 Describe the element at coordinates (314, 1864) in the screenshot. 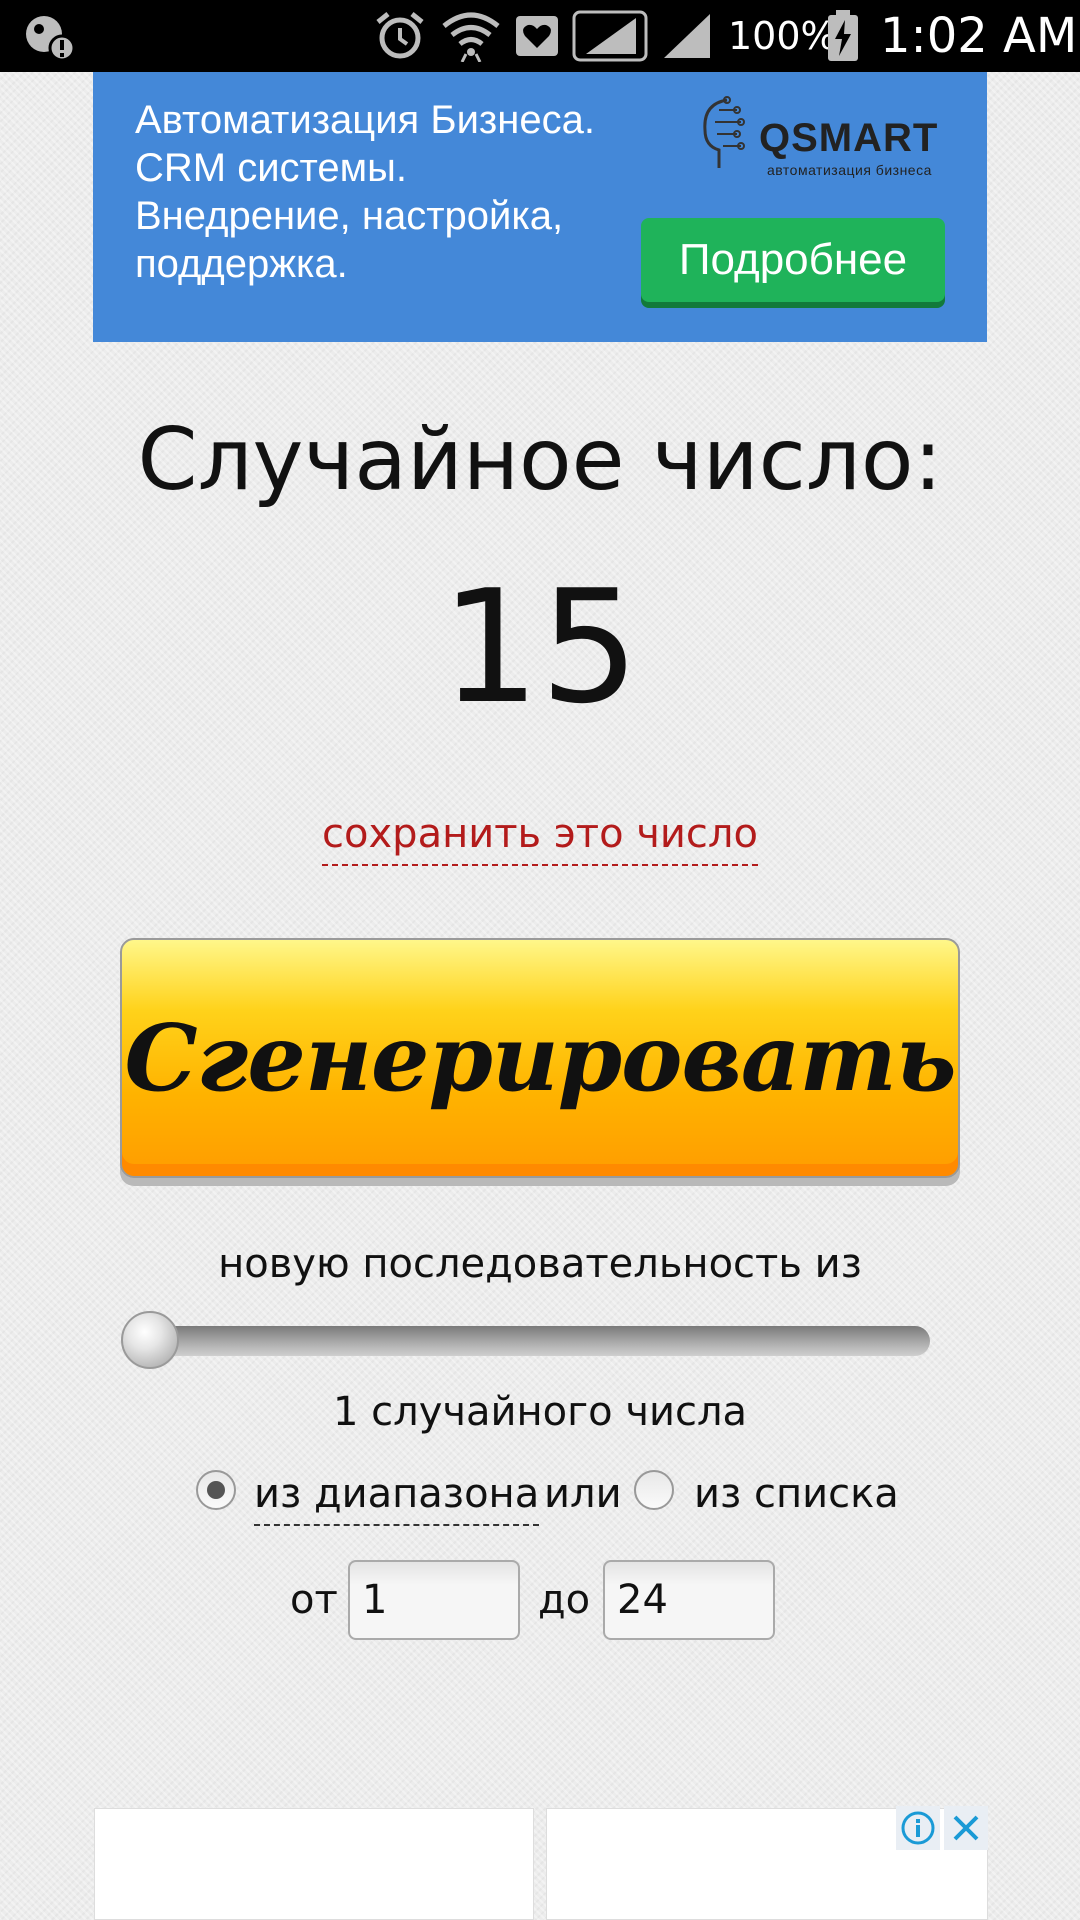

I see `bottom-ad-panel` at that location.